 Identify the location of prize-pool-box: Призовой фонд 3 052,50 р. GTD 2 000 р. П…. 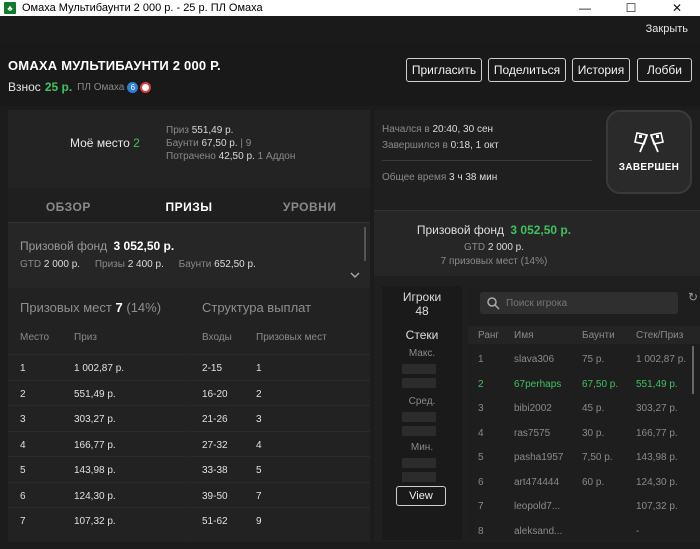
(189, 255).